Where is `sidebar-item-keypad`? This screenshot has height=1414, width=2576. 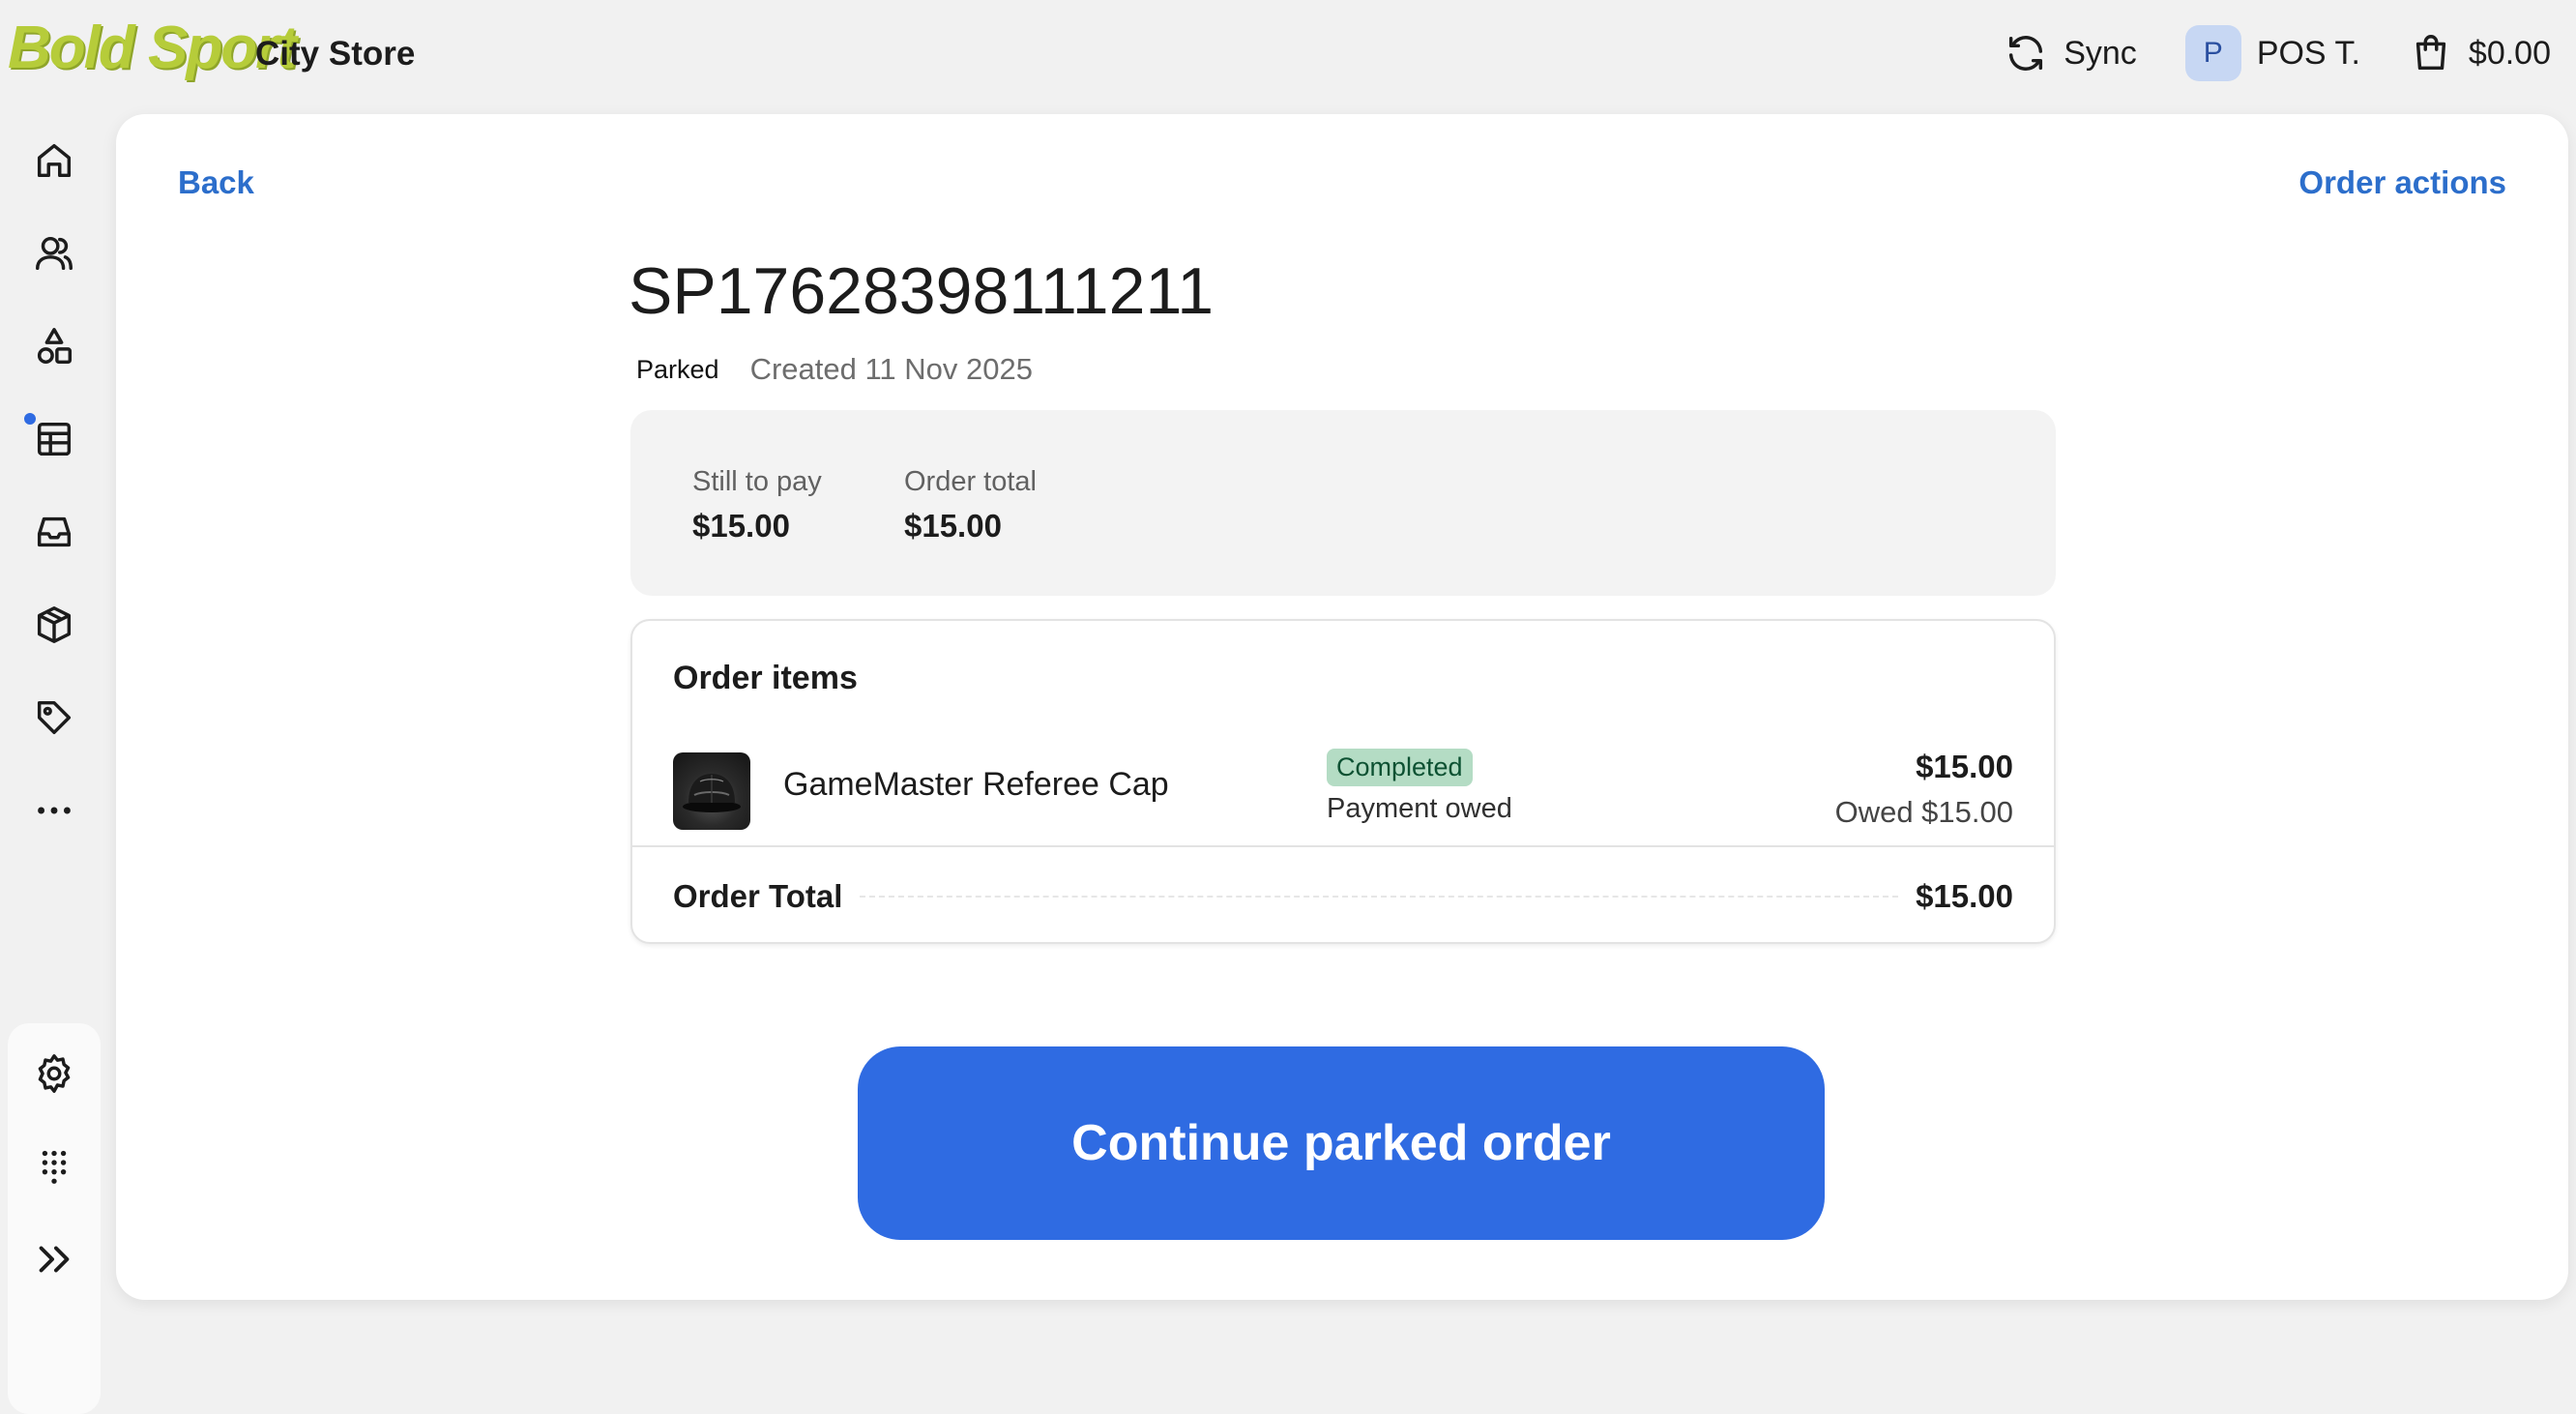
sidebar-item-keypad is located at coordinates (54, 1164).